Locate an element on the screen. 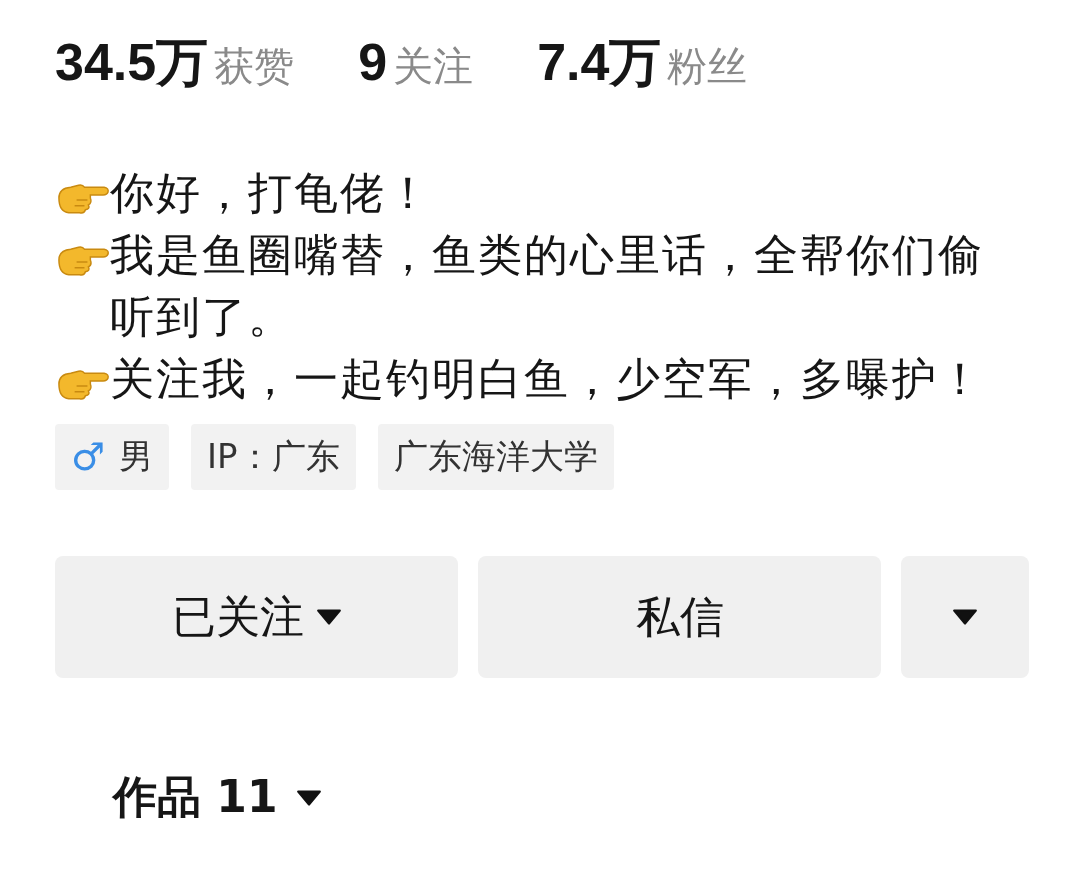 The width and height of the screenshot is (1080, 881). bio-text: 你好，打龟佬！ is located at coordinates (271, 193).